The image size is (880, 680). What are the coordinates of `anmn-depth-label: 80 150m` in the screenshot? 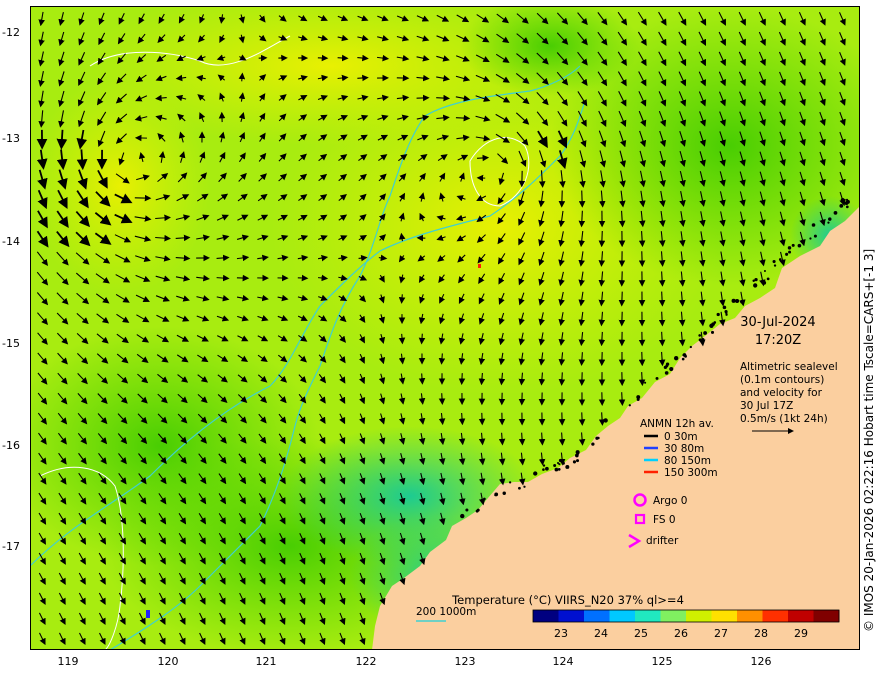 It's located at (687, 461).